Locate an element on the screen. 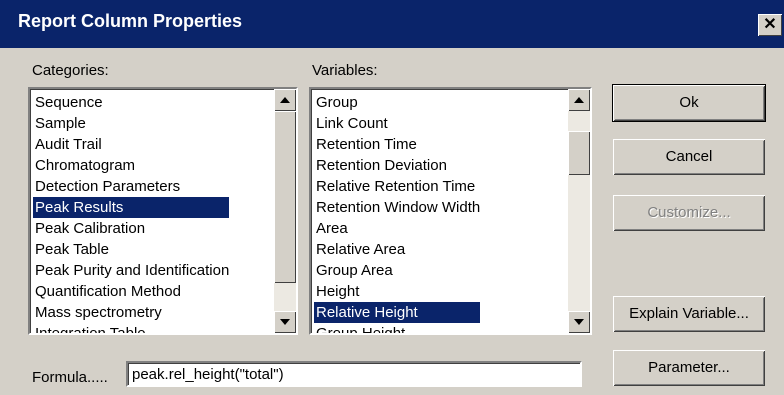  category-list-item: Quantification Method is located at coordinates (131, 291).